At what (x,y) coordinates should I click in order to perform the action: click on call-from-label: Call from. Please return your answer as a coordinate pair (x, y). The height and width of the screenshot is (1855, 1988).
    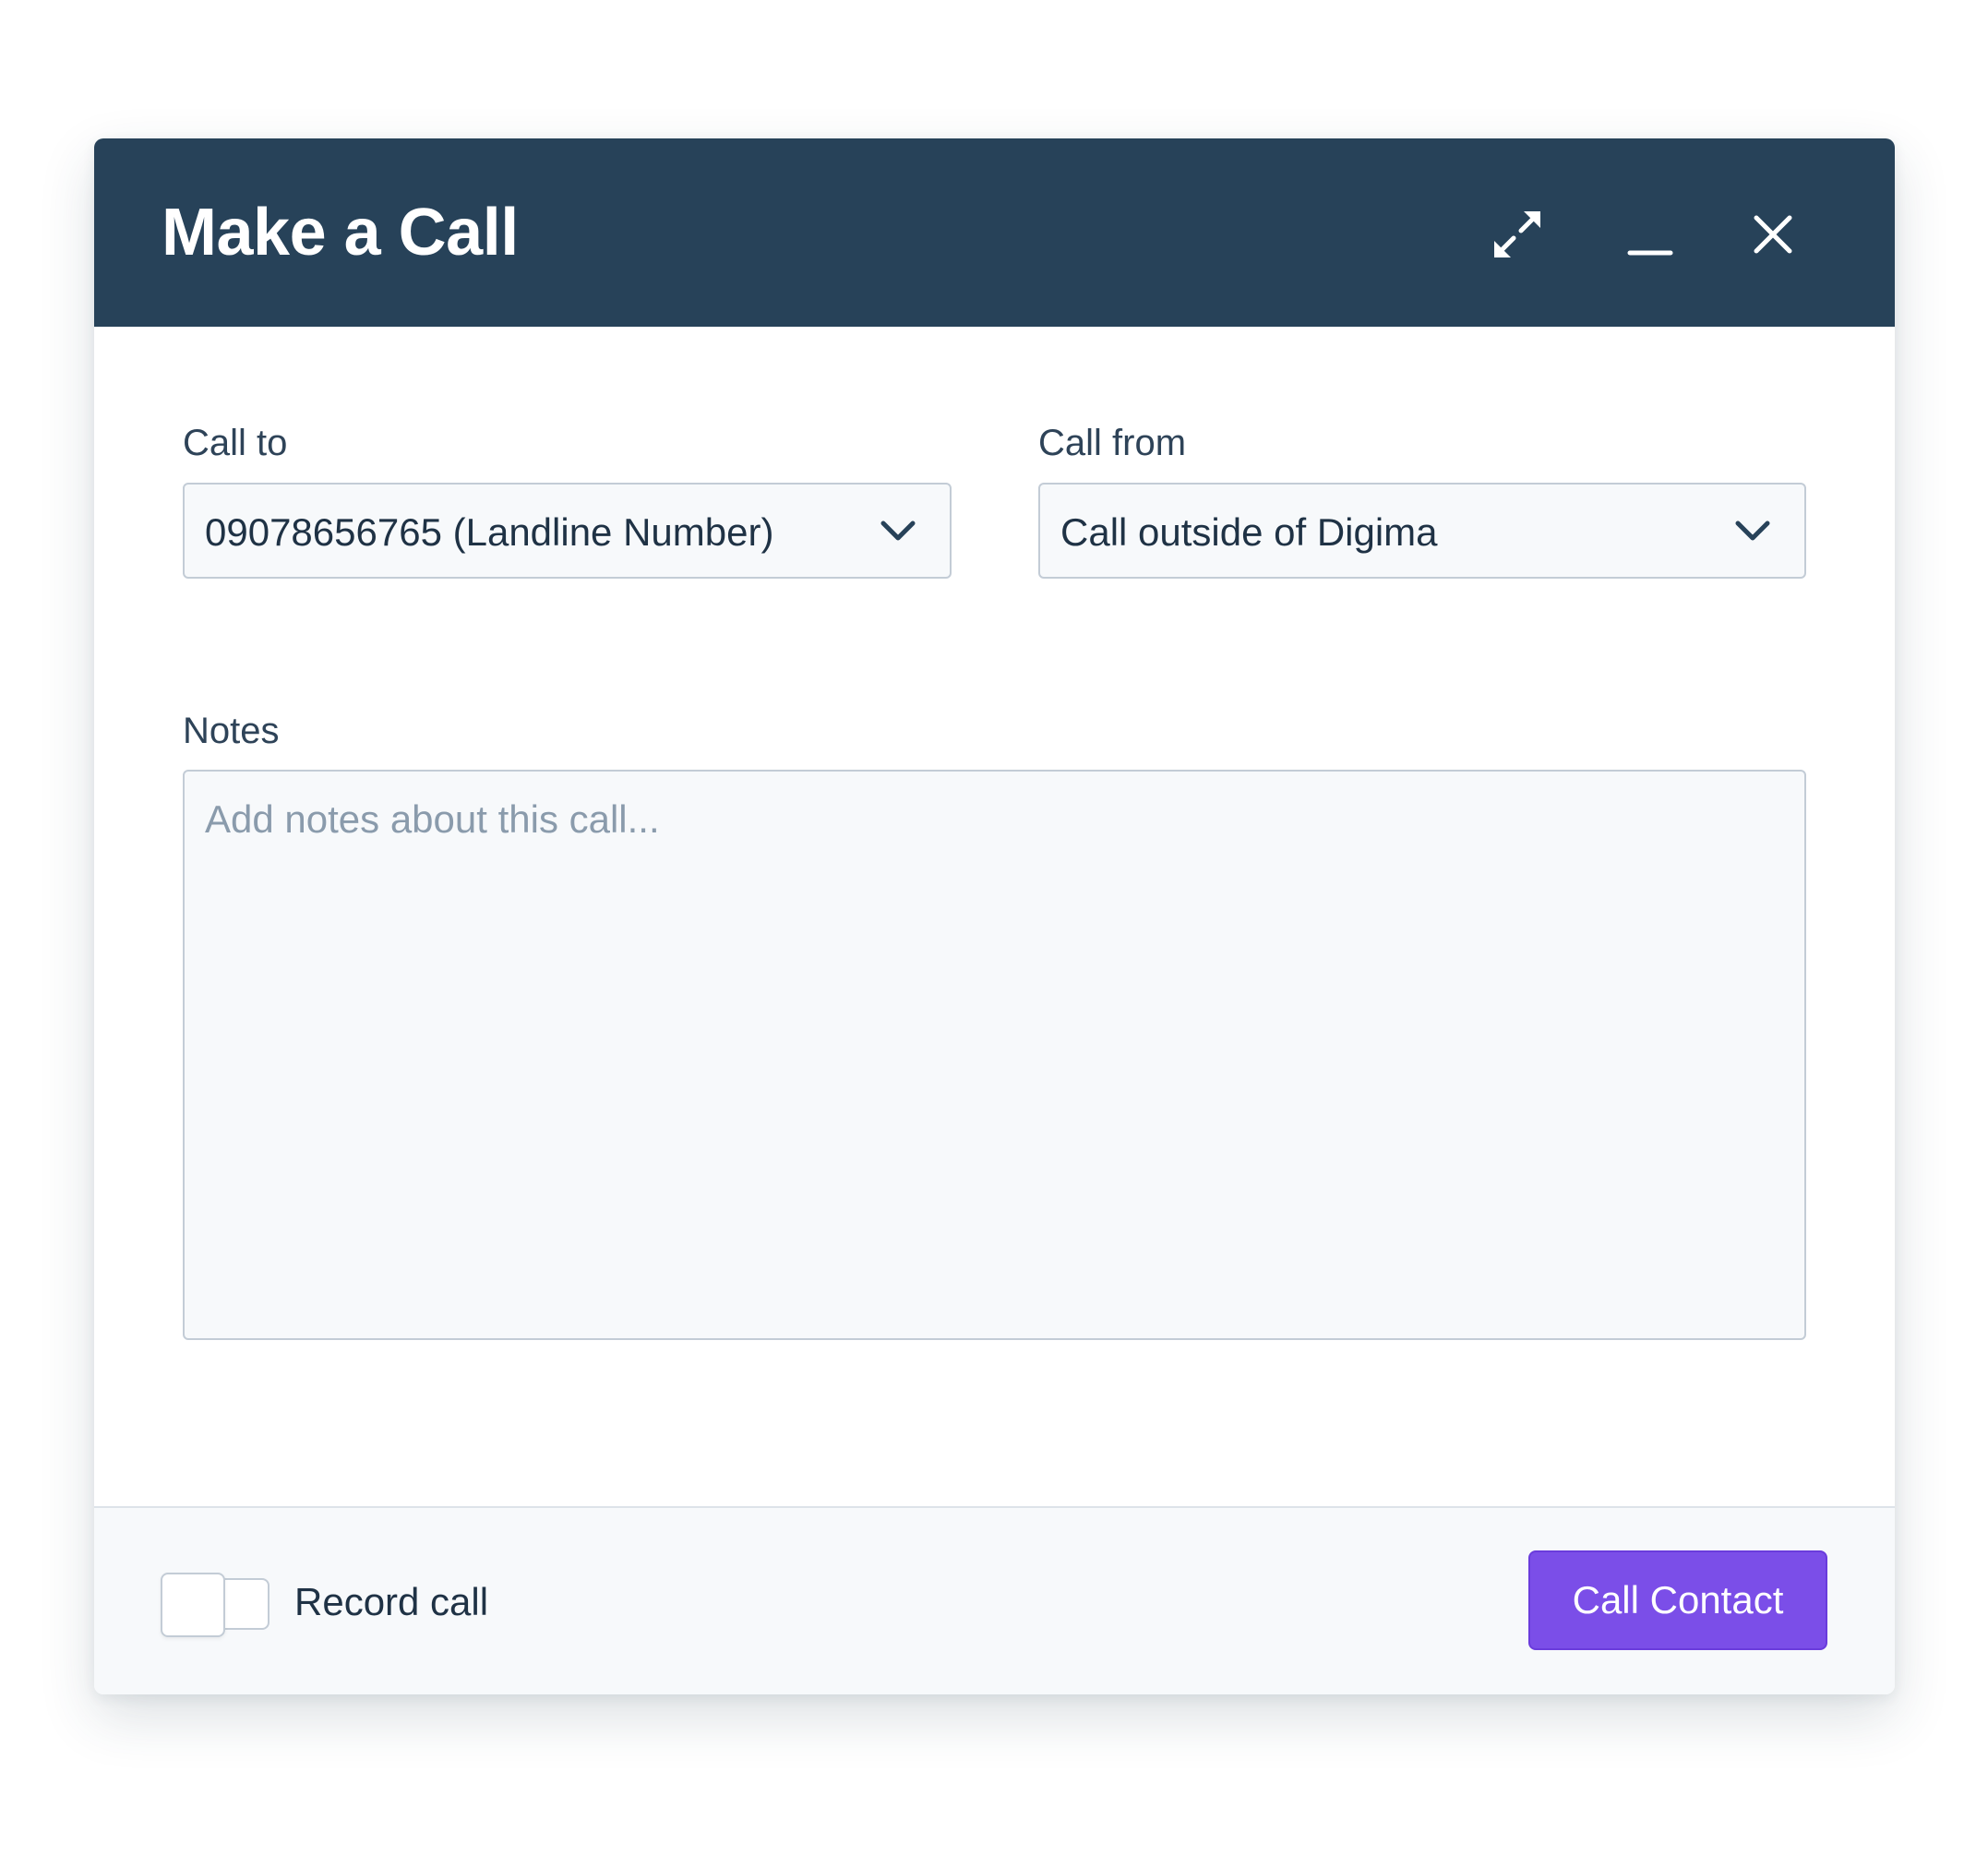
    Looking at the image, I should click on (1112, 443).